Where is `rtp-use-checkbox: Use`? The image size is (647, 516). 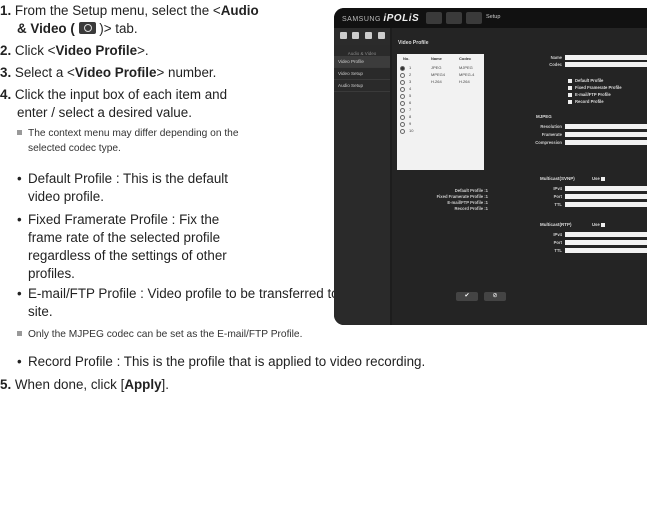
rtp-use-checkbox: Use is located at coordinates (600, 224).